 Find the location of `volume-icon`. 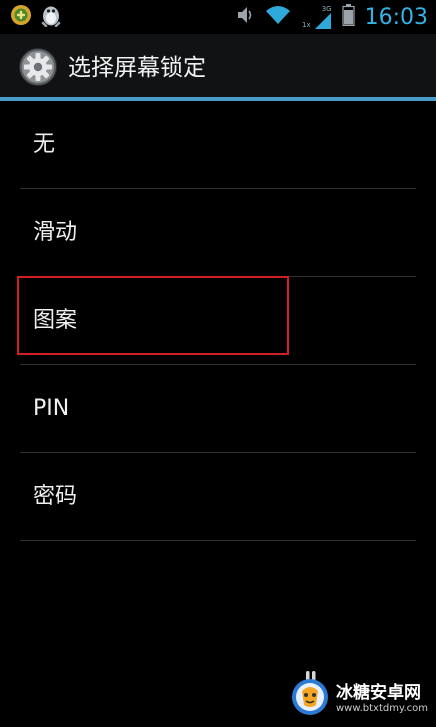

volume-icon is located at coordinates (245, 17).